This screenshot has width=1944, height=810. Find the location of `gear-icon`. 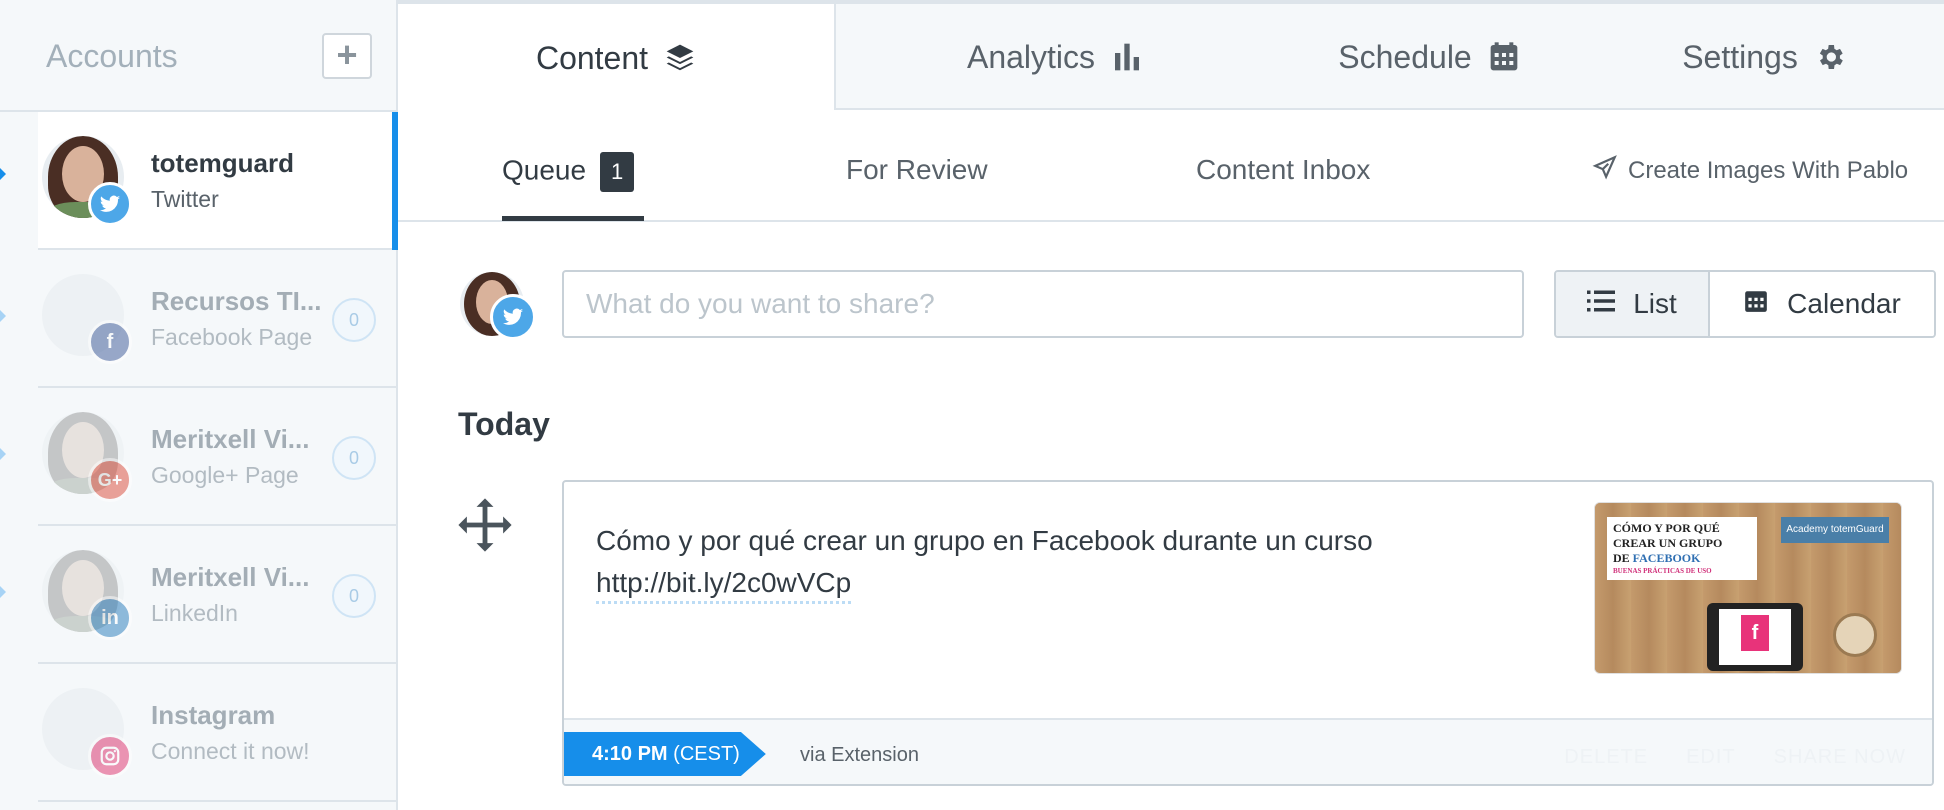

gear-icon is located at coordinates (1830, 57).